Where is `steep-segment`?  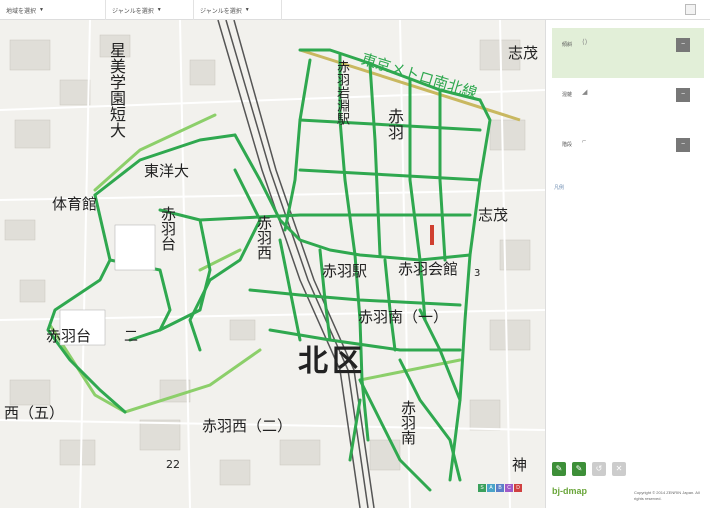
steep-segment is located at coordinates (432, 235).